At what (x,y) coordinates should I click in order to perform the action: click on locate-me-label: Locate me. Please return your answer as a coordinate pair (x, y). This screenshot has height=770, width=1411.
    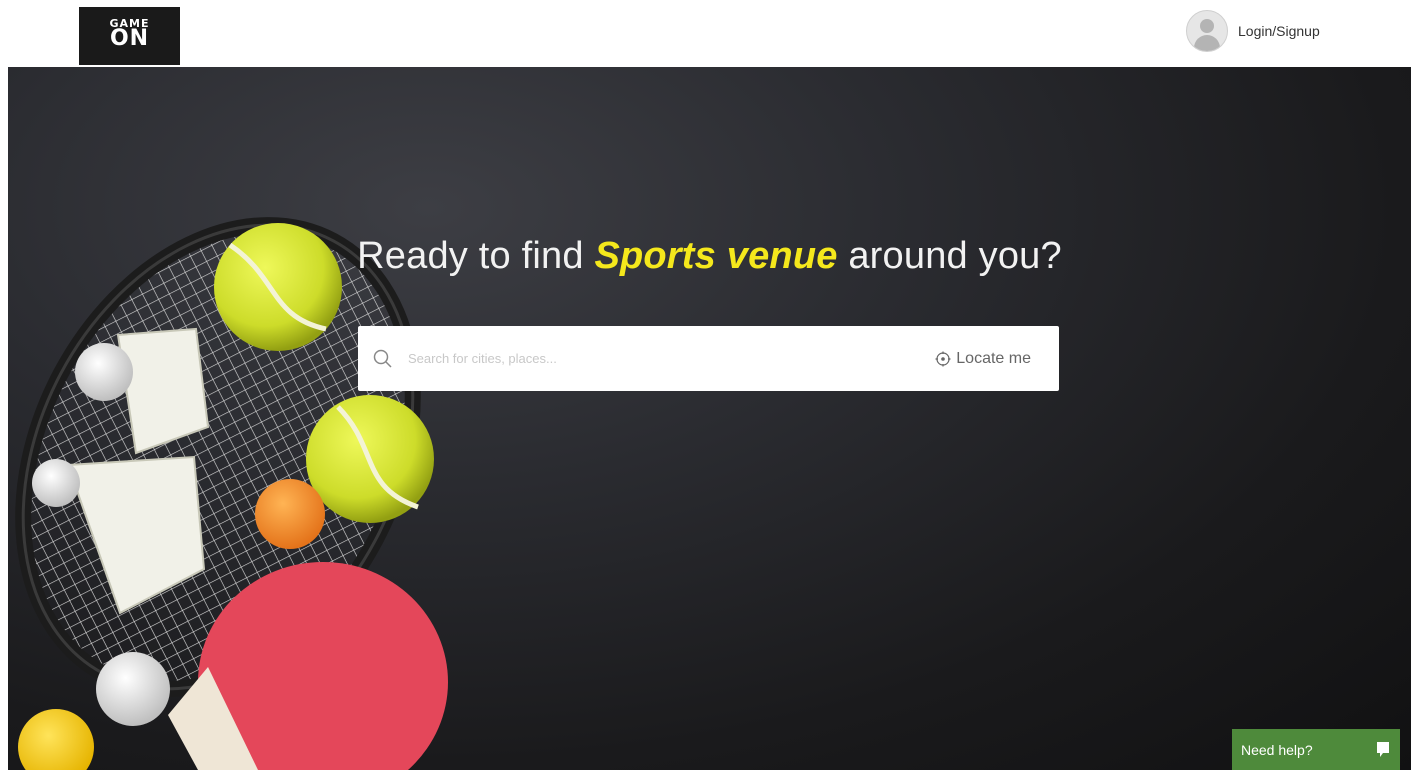
    Looking at the image, I should click on (993, 358).